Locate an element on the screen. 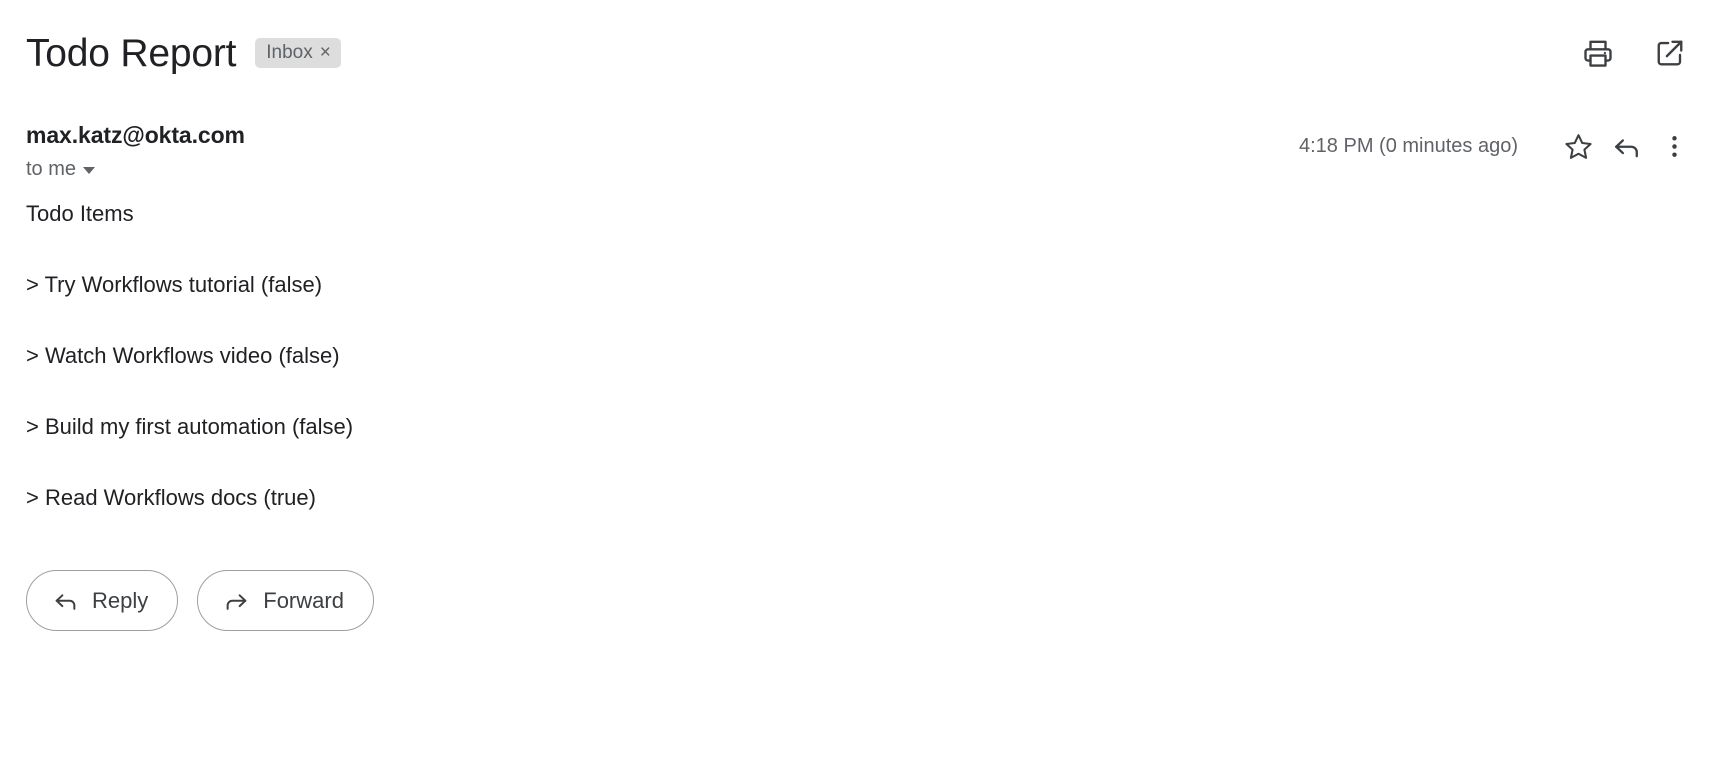 This screenshot has height=766, width=1724. reply-button-footer: Reply is located at coordinates (102, 601).